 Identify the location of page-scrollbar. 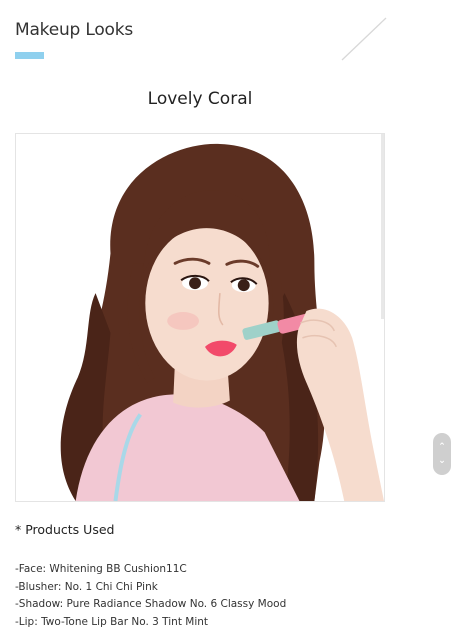
(382, 226).